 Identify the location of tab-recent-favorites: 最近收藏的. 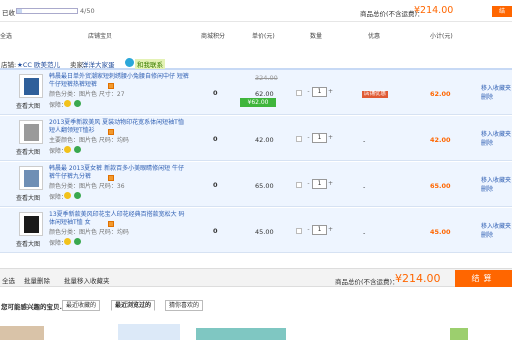
(81, 305).